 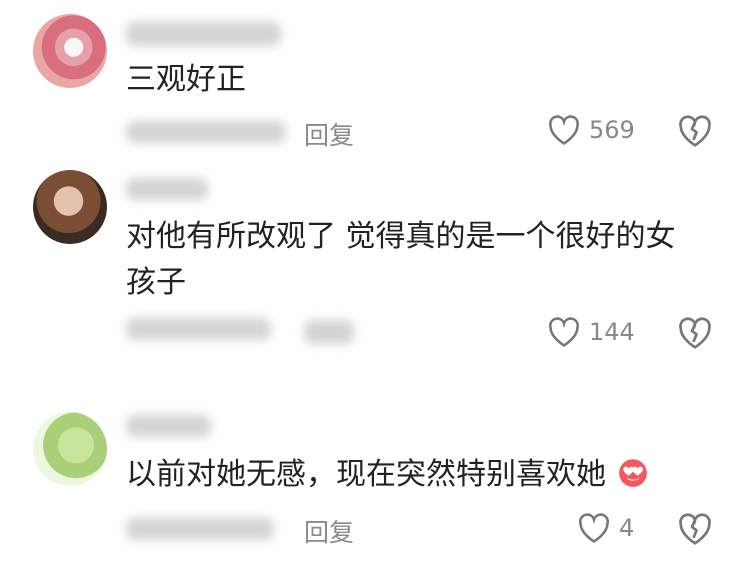 I want to click on comment-text: 以前对她无感，现在突然特别喜欢她, so click(x=388, y=475).